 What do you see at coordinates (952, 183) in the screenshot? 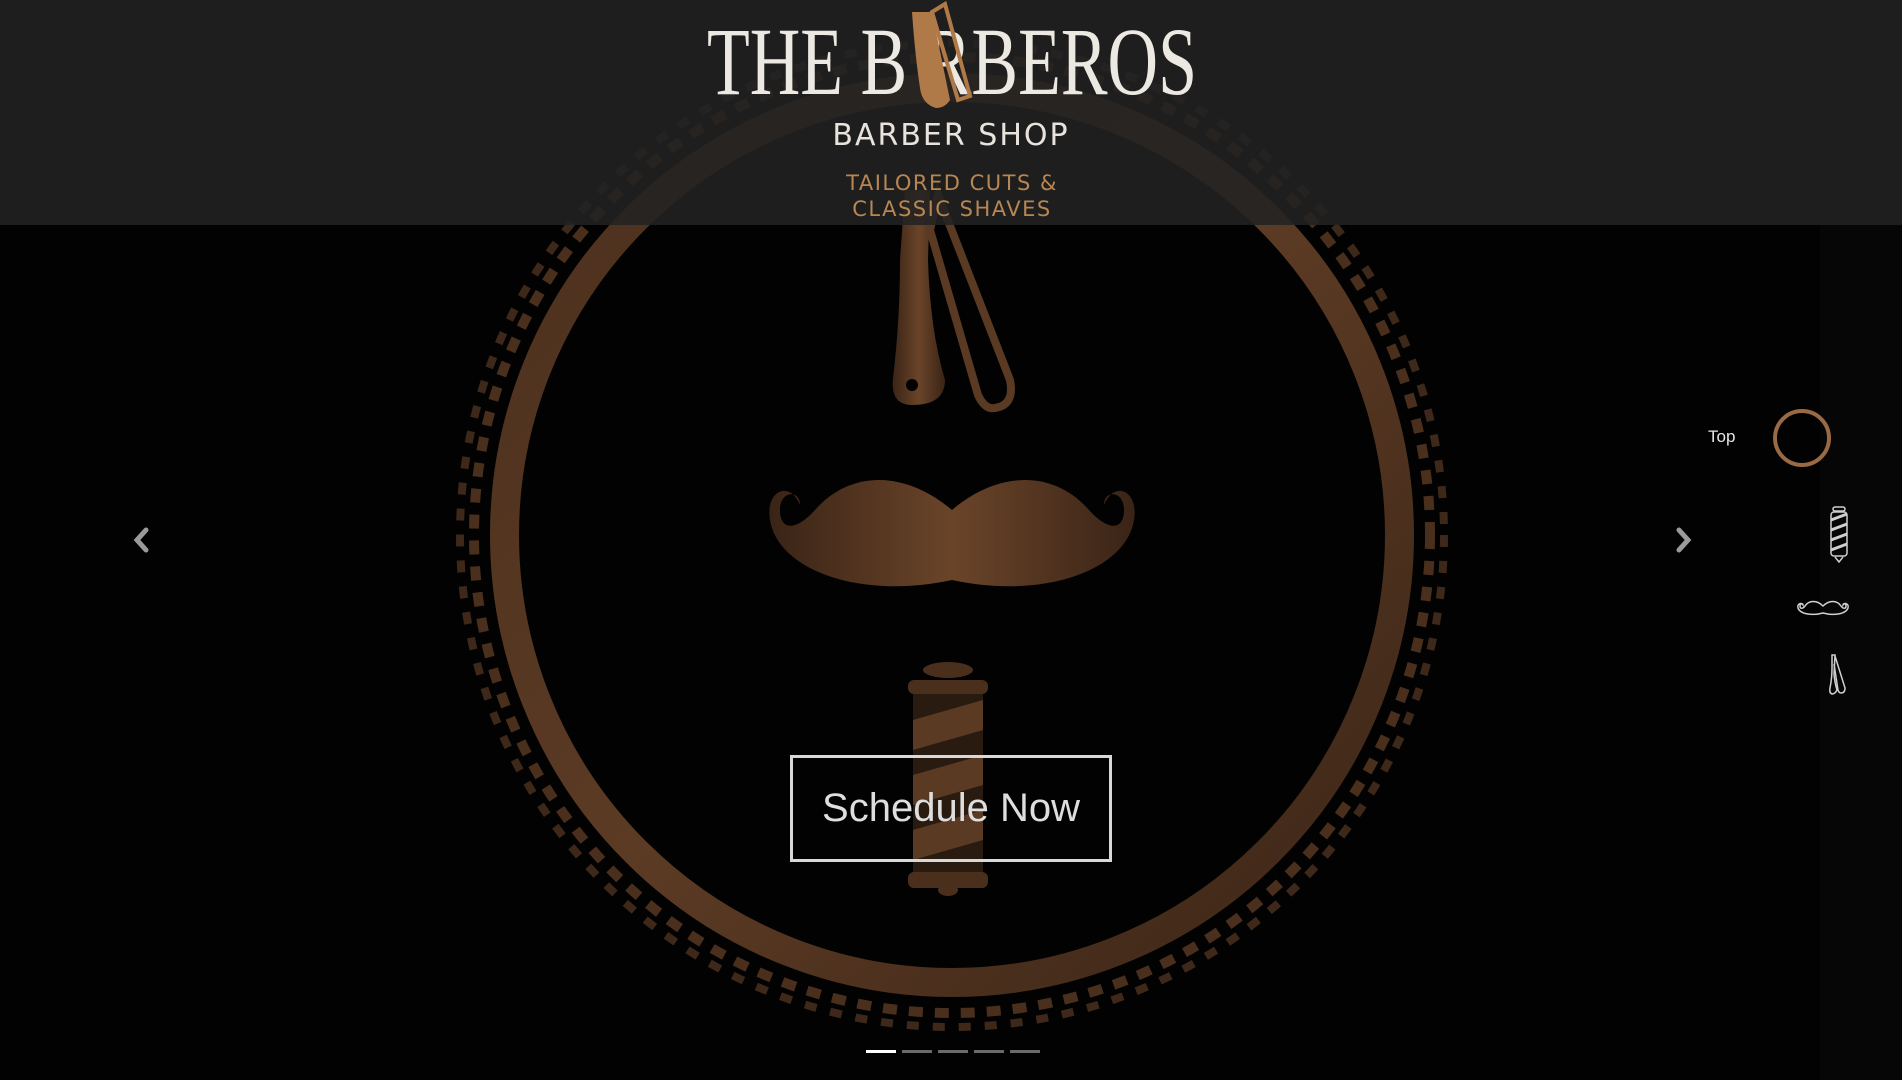
I see `tagline-line-1: TAILORED CUTS &` at bounding box center [952, 183].